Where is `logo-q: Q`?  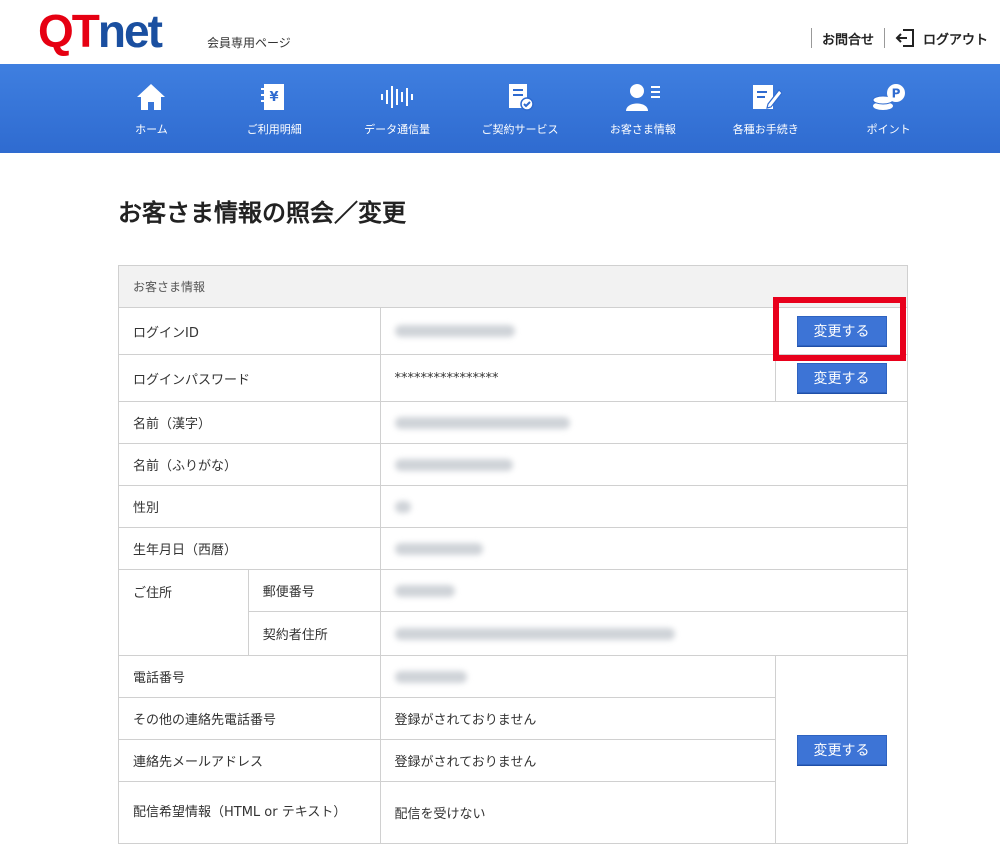 logo-q: Q is located at coordinates (56, 31).